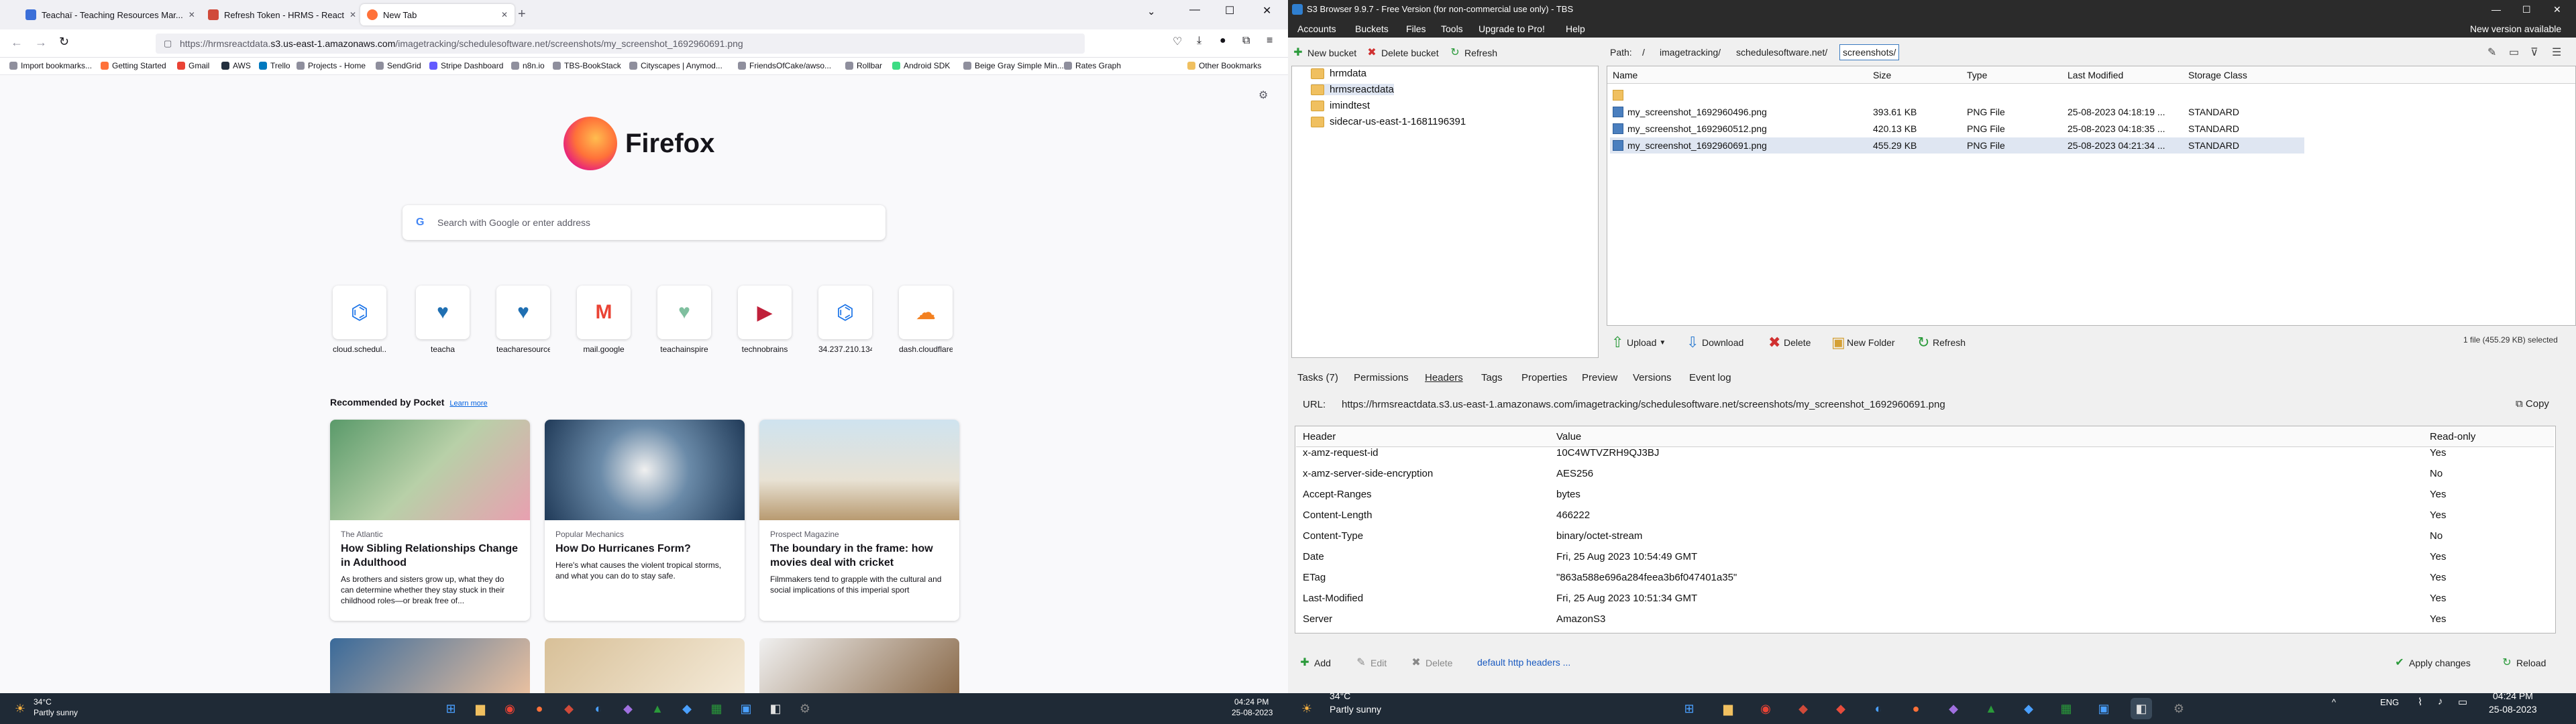 The height and width of the screenshot is (724, 2576). Describe the element at coordinates (604, 320) in the screenshot. I see `top-site: Mmail.google` at that location.